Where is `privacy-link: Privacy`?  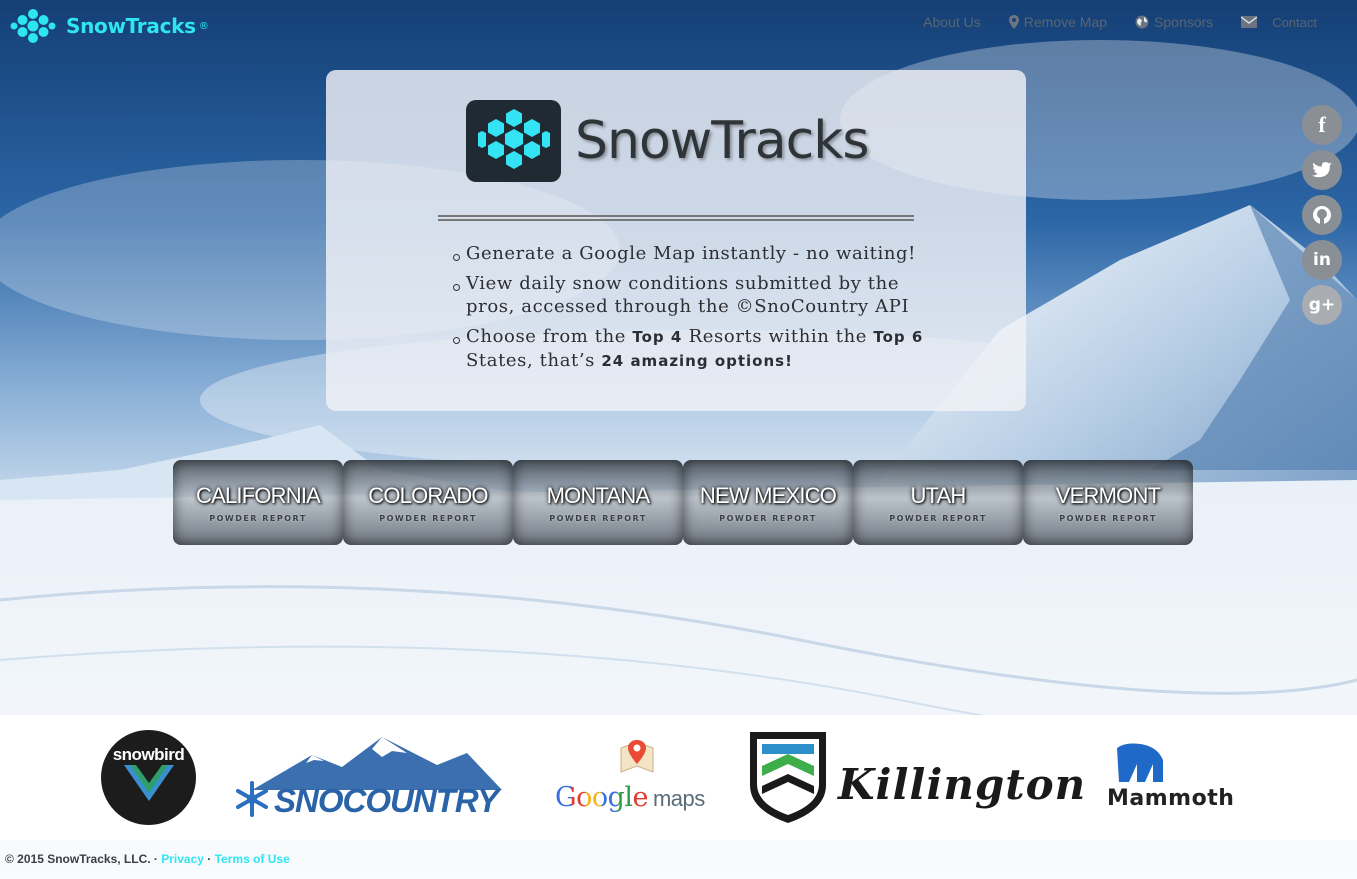
privacy-link: Privacy is located at coordinates (182, 859).